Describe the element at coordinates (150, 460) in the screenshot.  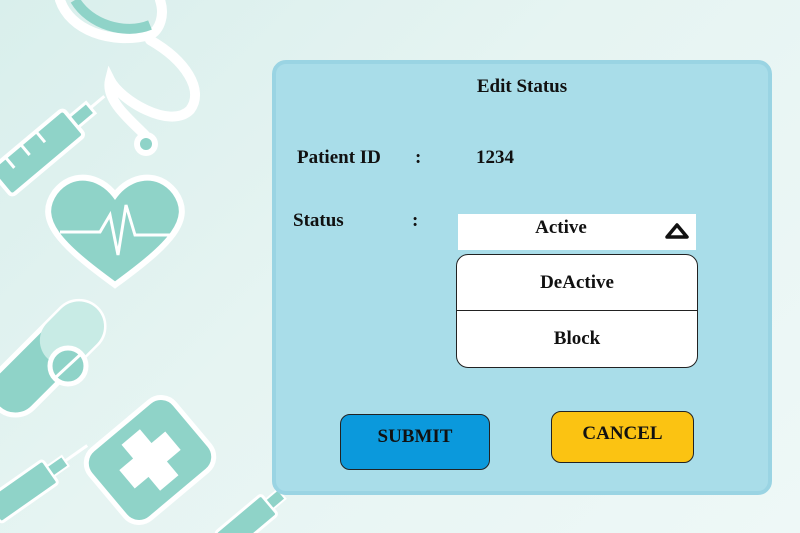
I see `medicine-bottle-icon` at that location.